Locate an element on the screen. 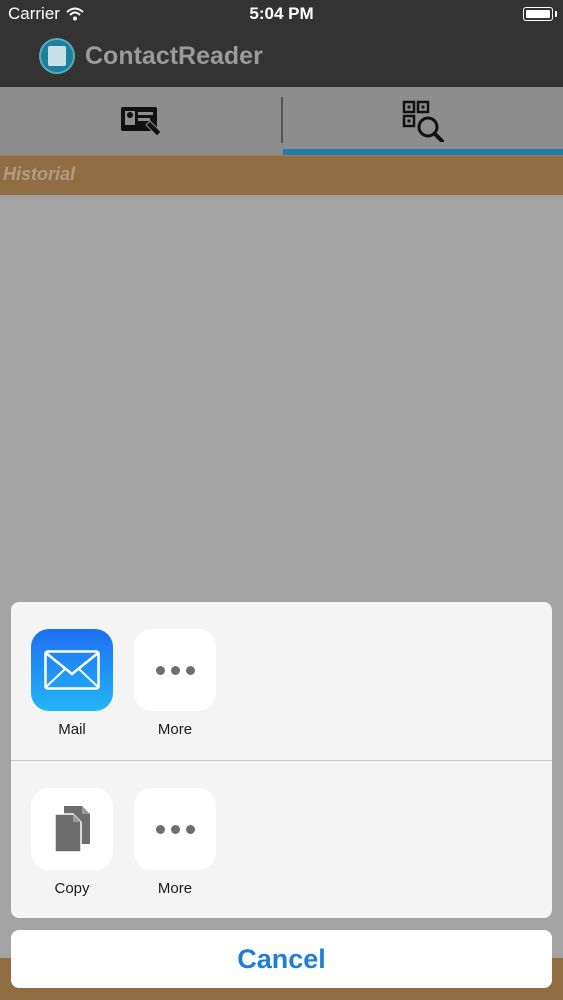 Image resolution: width=563 pixels, height=1000 pixels. copy-label: Copy is located at coordinates (72, 888).